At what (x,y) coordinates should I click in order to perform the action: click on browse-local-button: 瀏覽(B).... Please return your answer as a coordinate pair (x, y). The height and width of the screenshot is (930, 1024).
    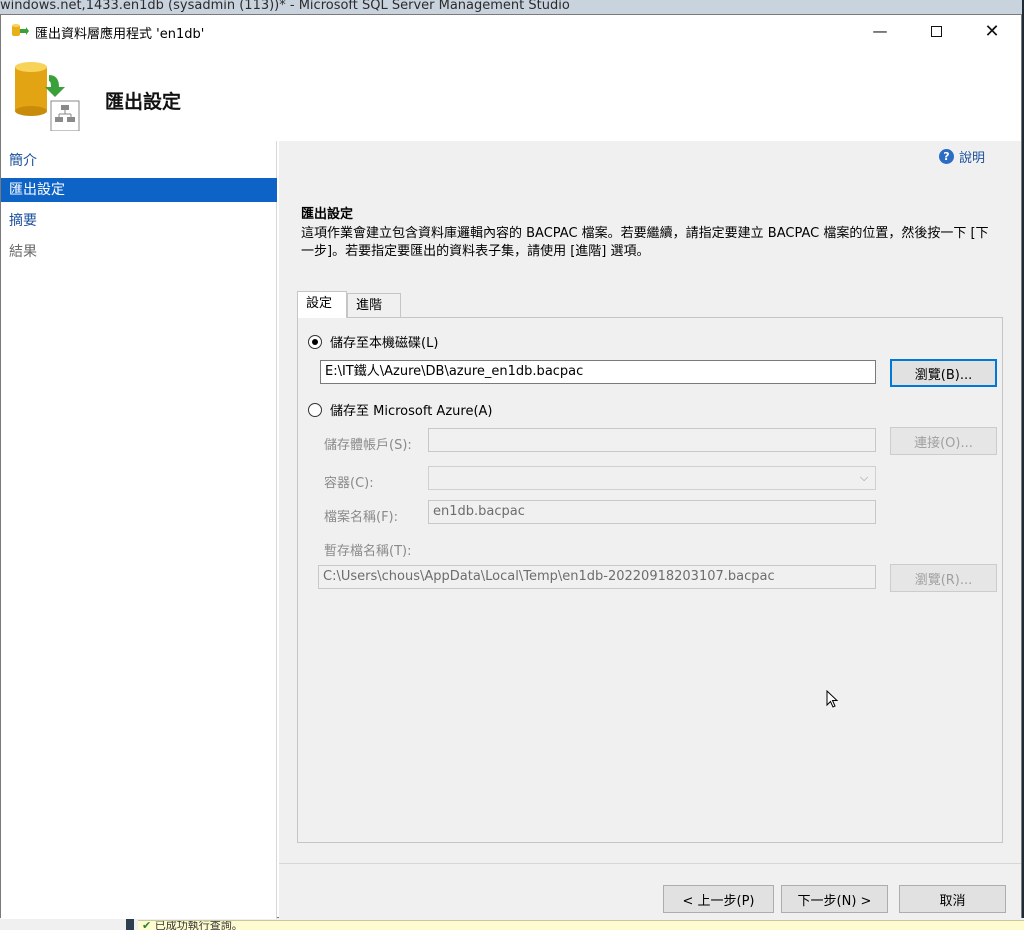
    Looking at the image, I should click on (943, 373).